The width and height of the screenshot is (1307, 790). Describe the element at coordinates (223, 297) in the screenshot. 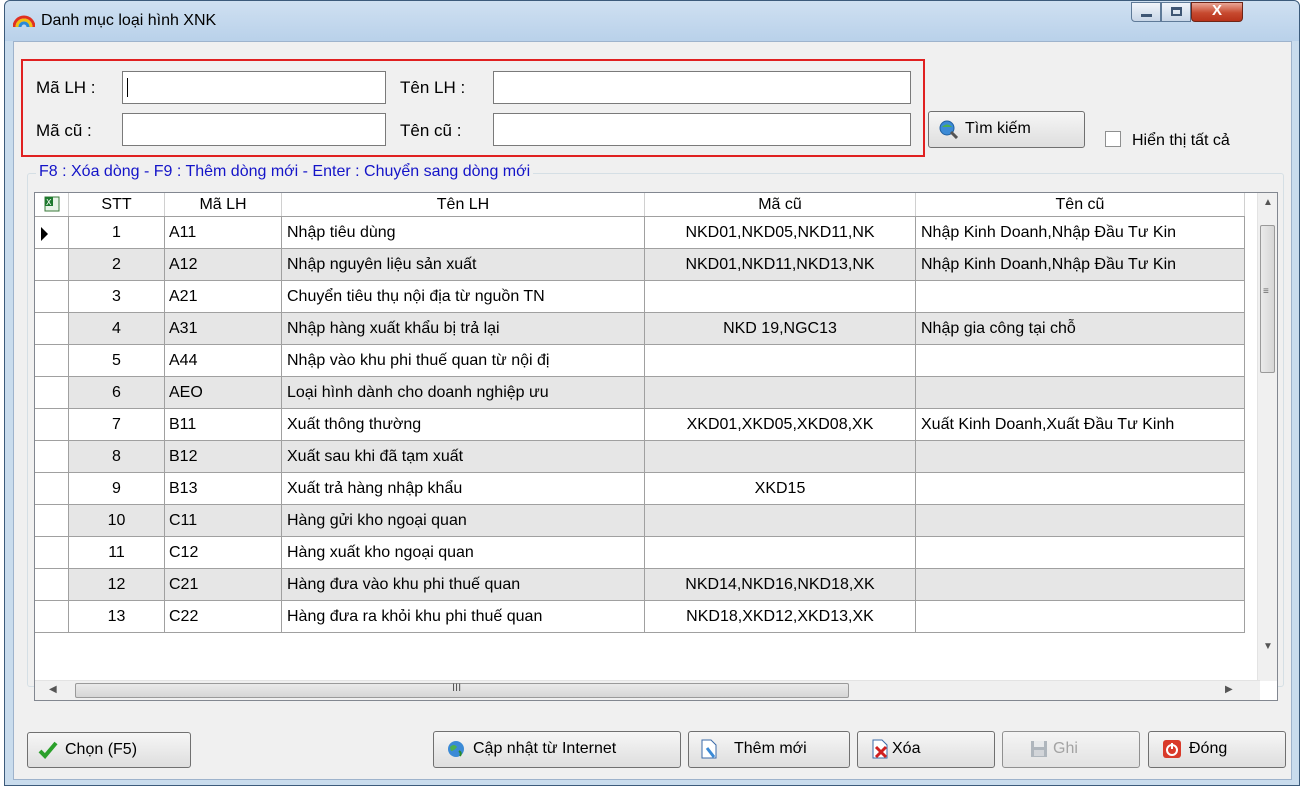

I see `cell-ma-lh: A21` at that location.